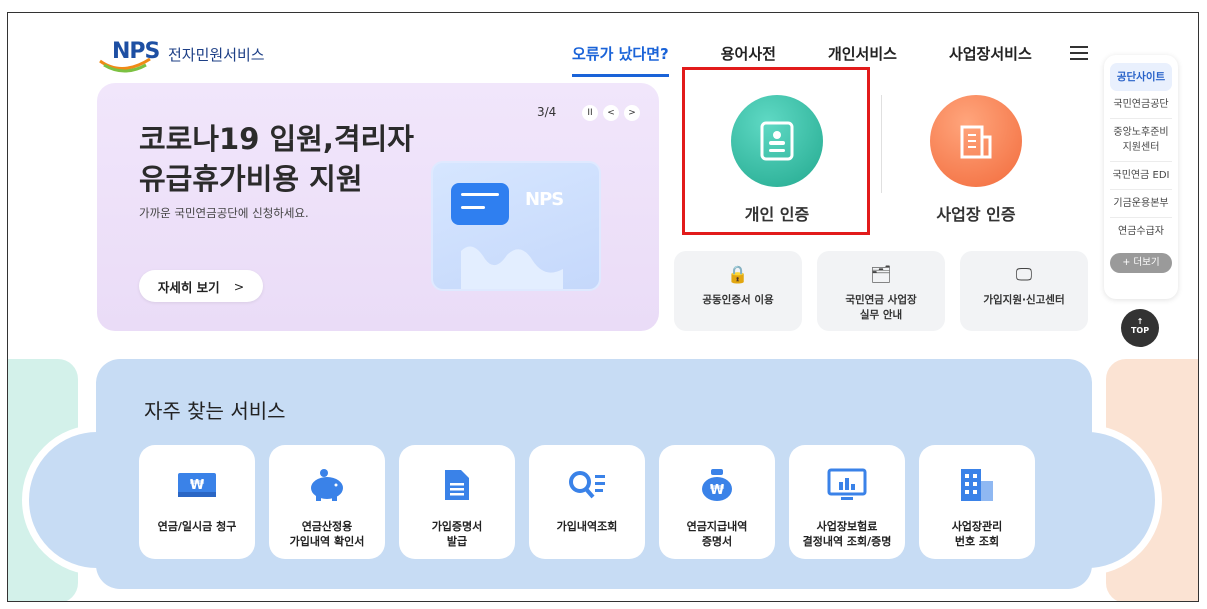  I want to click on monitor-star-icon: 🖵, so click(1024, 275).